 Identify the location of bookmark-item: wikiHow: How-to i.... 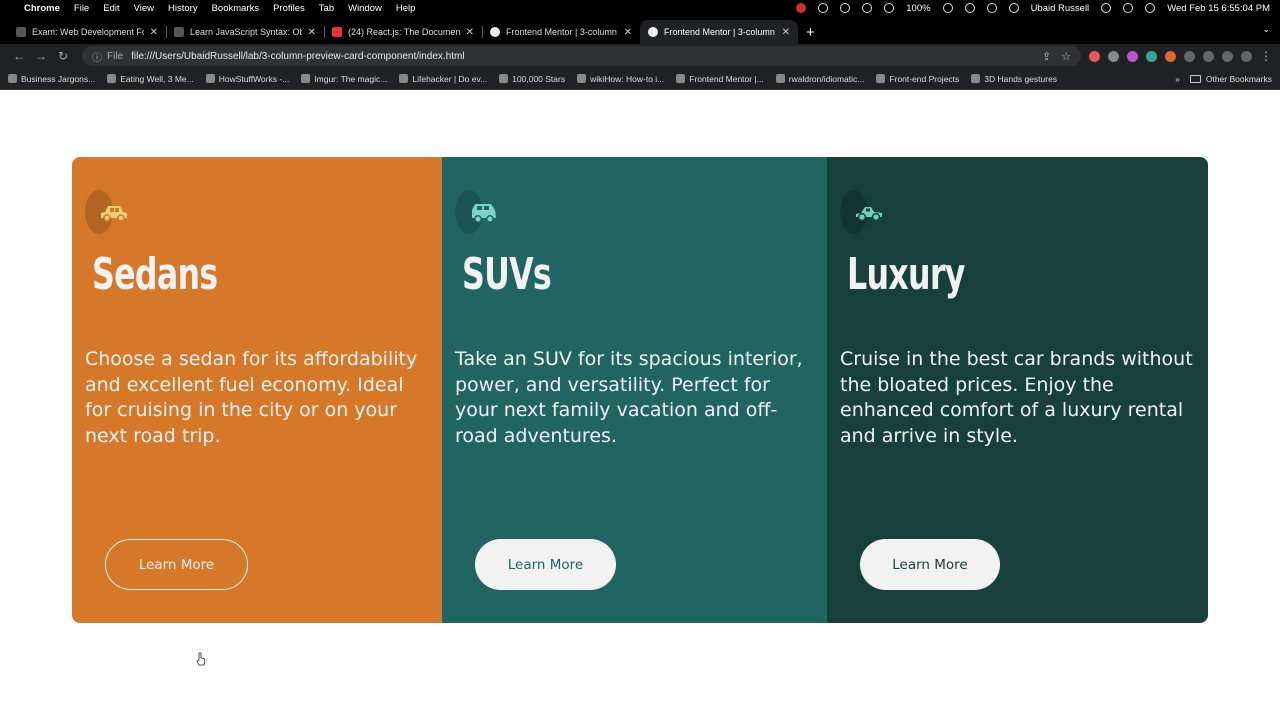
(620, 79).